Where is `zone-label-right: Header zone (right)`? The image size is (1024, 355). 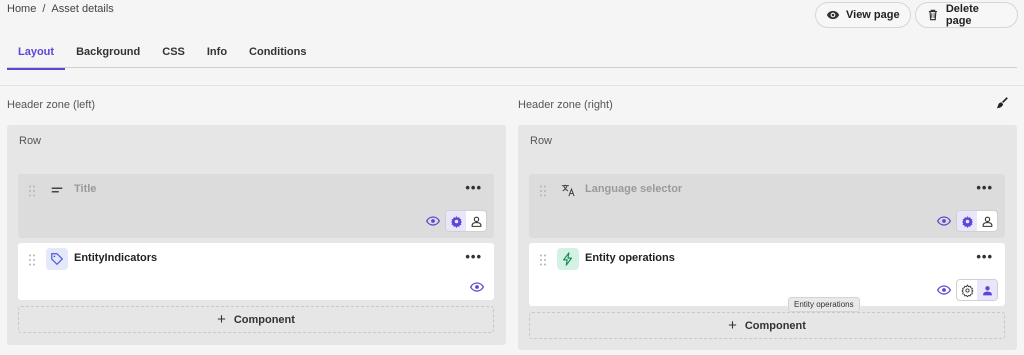
zone-label-right: Header zone (right) is located at coordinates (565, 105).